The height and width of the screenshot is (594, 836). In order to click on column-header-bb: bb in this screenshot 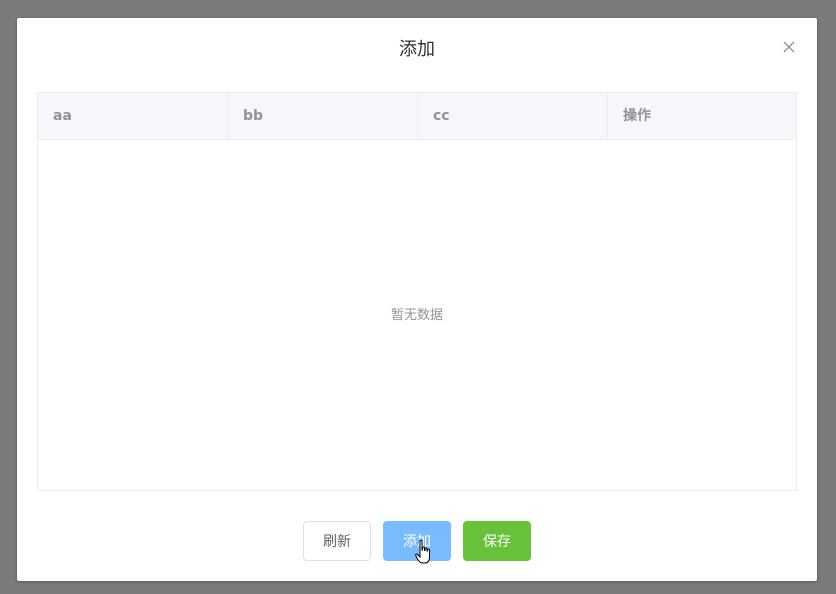, I will do `click(323, 116)`.